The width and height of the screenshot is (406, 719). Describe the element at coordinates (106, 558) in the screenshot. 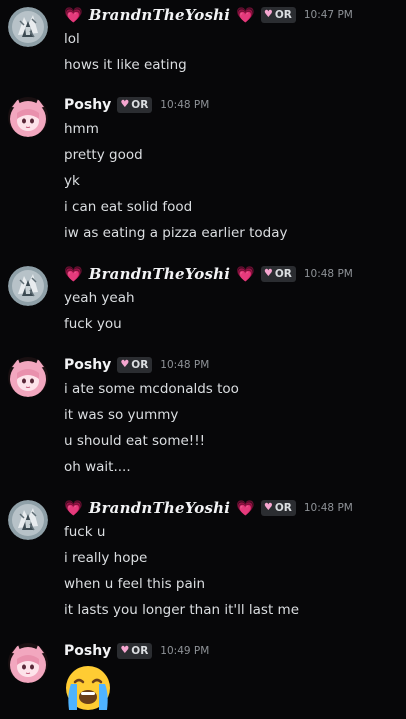

I see `message-text: i really hope` at that location.